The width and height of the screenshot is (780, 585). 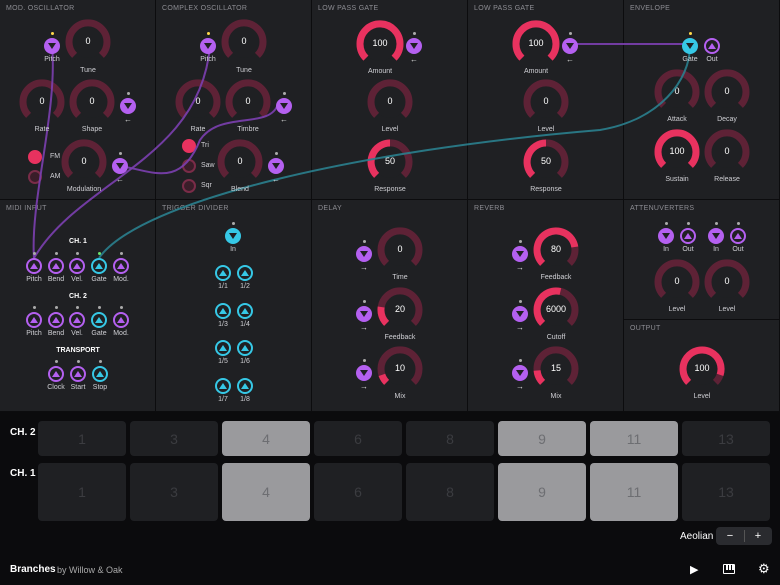 What do you see at coordinates (520, 314) in the screenshot?
I see `port-reverb-cutoff-in-jack` at bounding box center [520, 314].